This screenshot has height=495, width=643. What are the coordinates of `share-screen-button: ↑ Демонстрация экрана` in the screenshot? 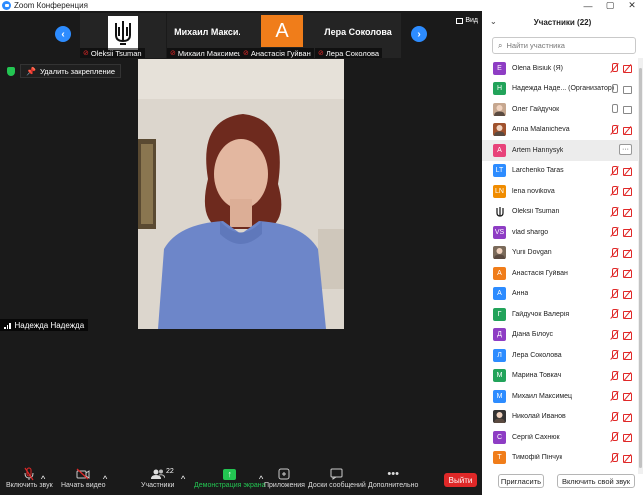 It's located at (230, 477).